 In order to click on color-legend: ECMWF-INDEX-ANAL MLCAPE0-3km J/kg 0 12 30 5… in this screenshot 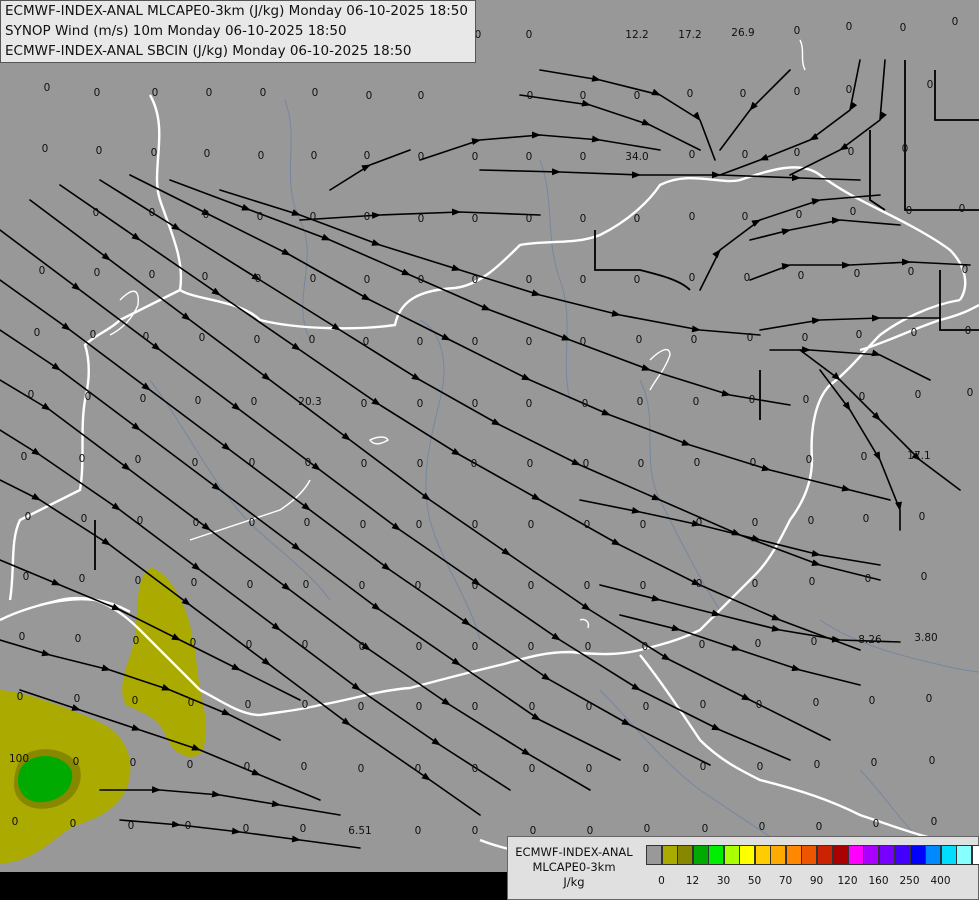, I will do `click(743, 868)`.